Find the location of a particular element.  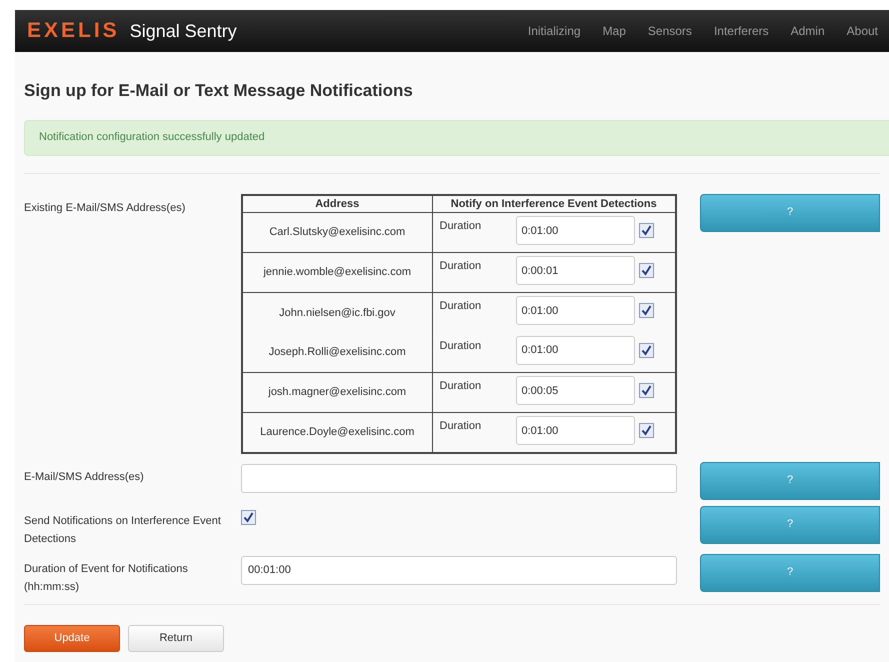

address-cell: Joseph.Rolli@exelisinc.com is located at coordinates (337, 352).